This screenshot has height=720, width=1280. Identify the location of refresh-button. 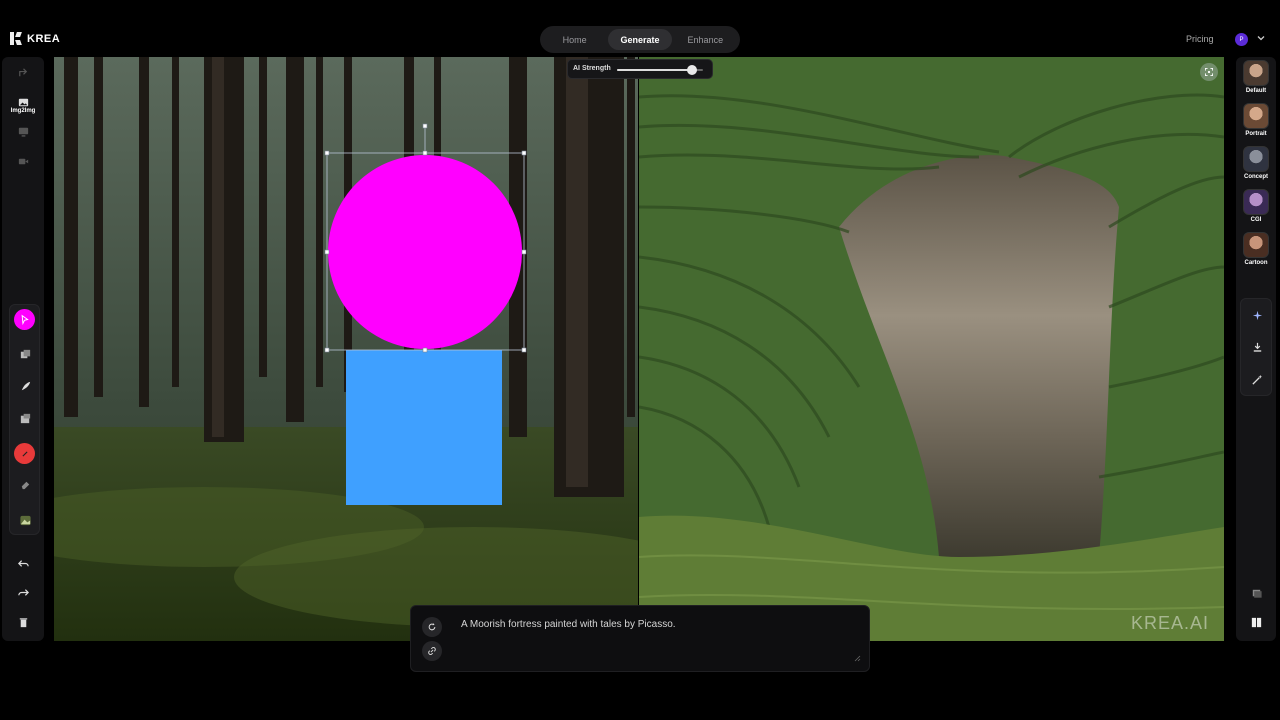
(432, 627).